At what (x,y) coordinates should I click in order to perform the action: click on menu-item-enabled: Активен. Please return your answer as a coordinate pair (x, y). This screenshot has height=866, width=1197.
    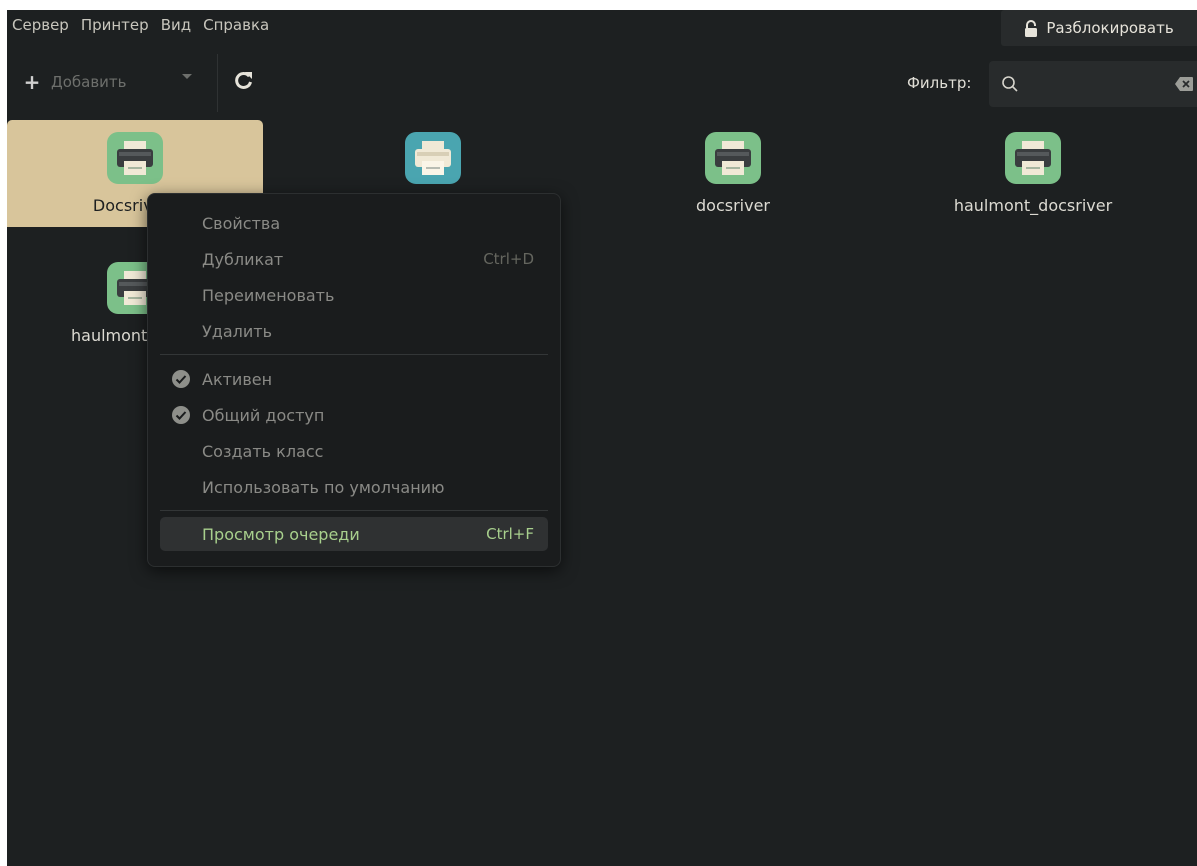
    Looking at the image, I should click on (354, 379).